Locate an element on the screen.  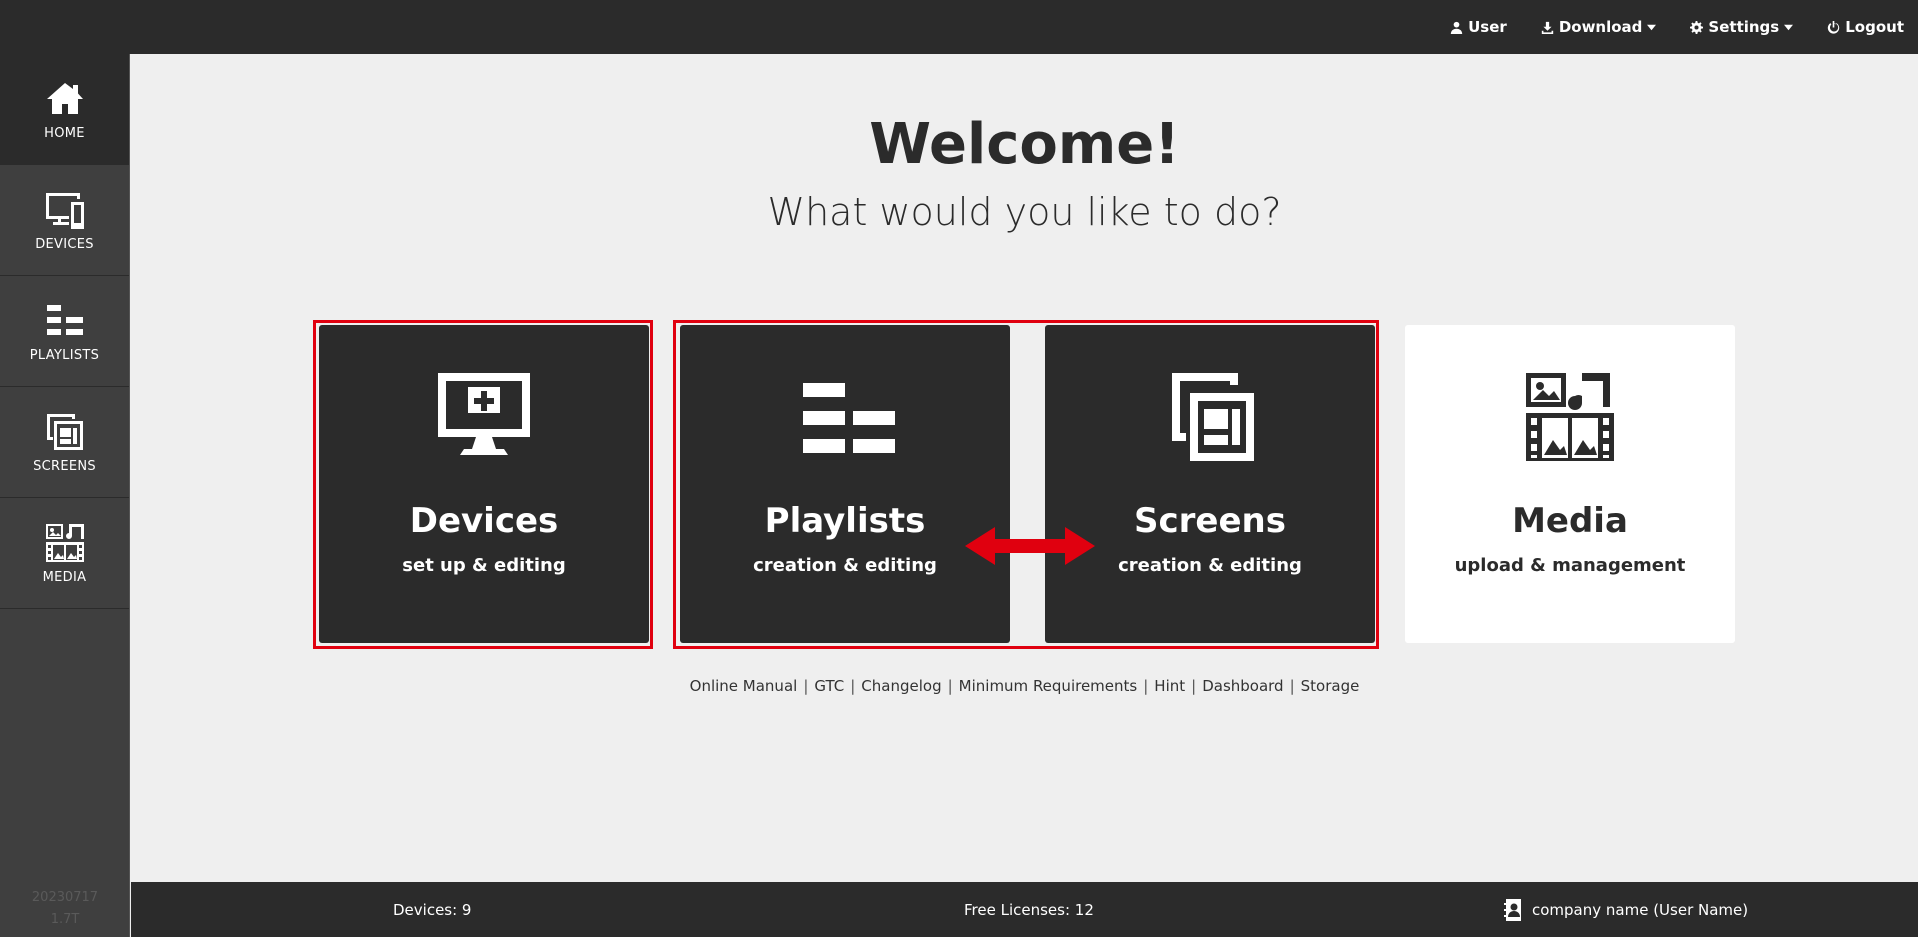
card-title: Media is located at coordinates (1570, 521).